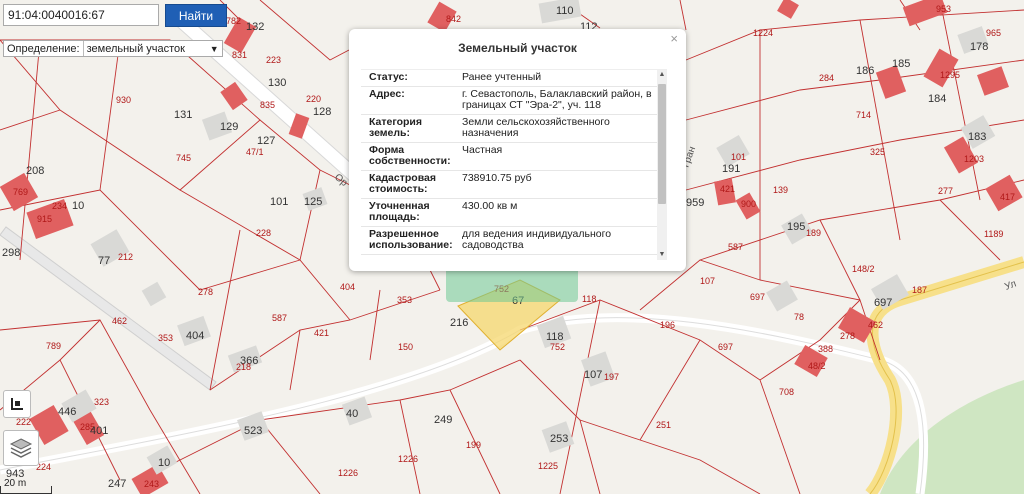 Image resolution: width=1024 pixels, height=494 pixels. Describe the element at coordinates (662, 75) in the screenshot. I see `scroll-up-icon: ▲` at that location.